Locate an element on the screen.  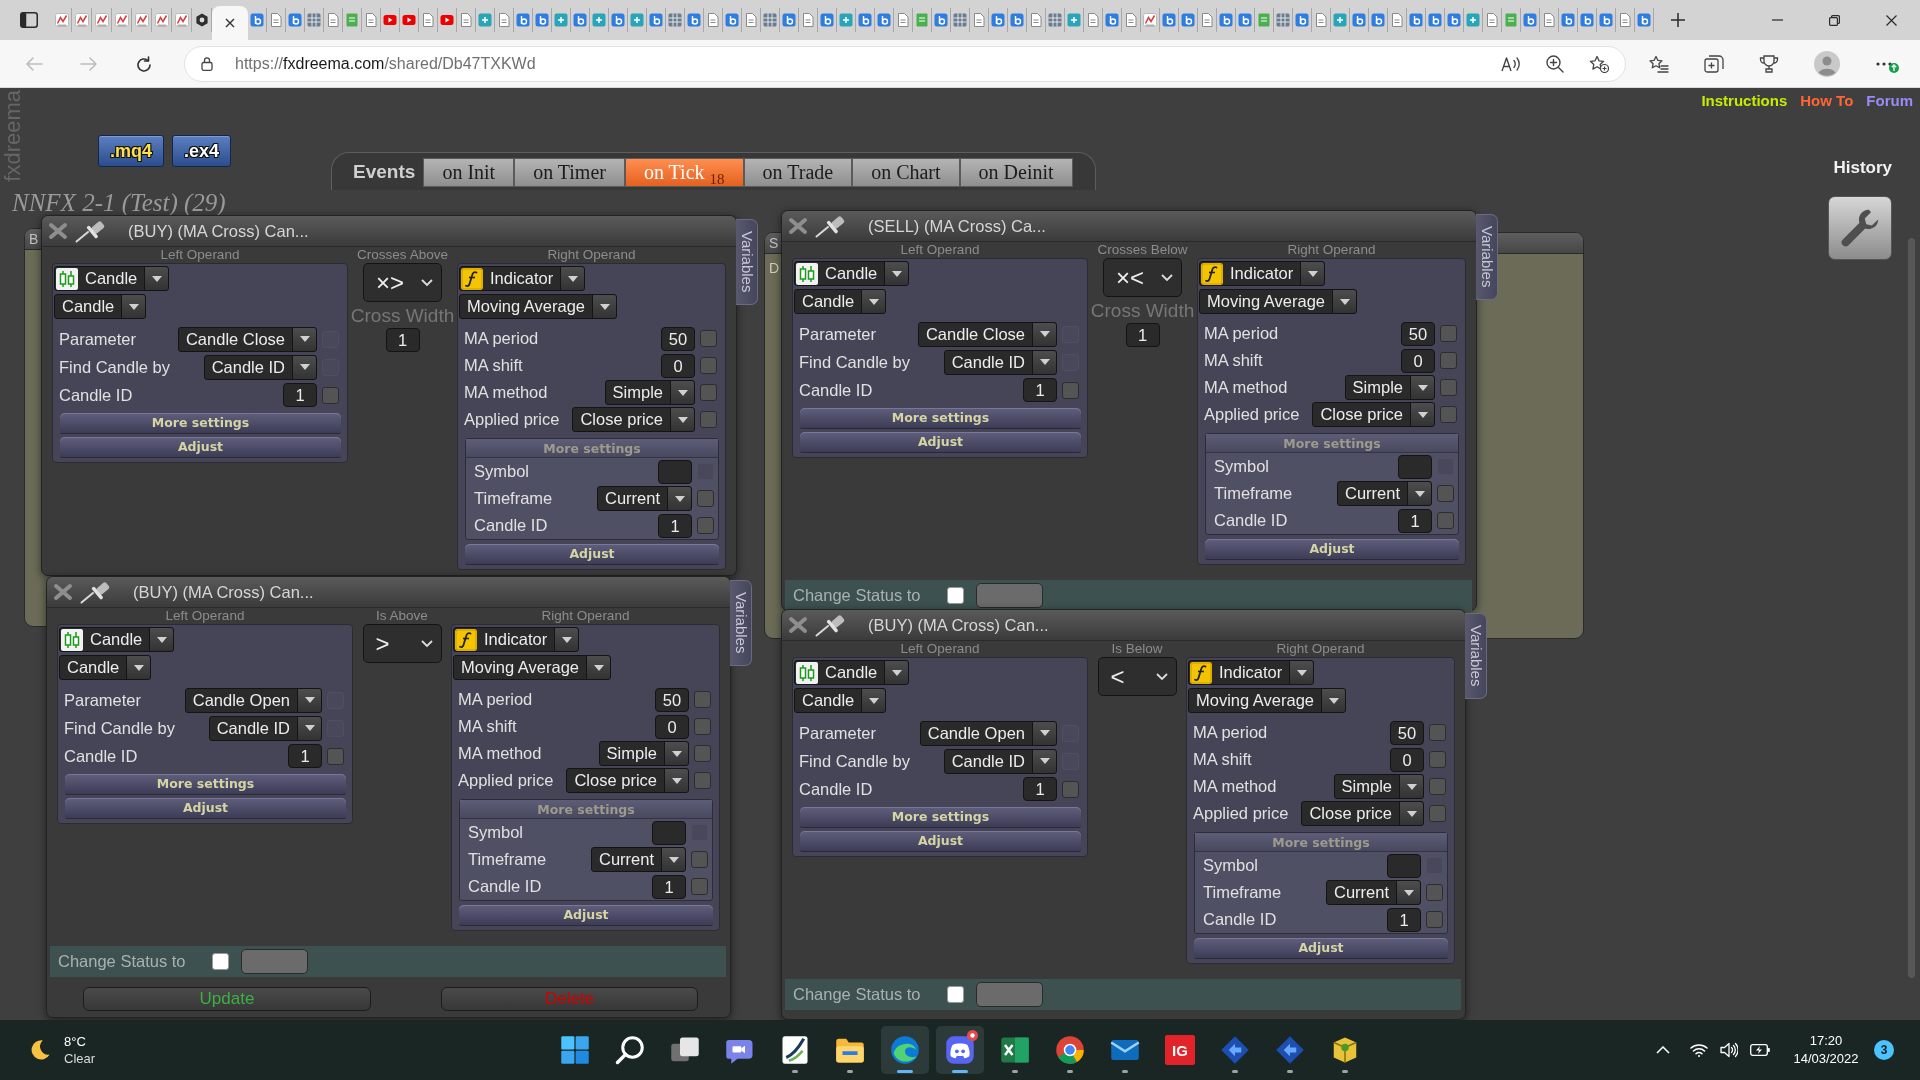
taskbar-app is located at coordinates (905, 1050).